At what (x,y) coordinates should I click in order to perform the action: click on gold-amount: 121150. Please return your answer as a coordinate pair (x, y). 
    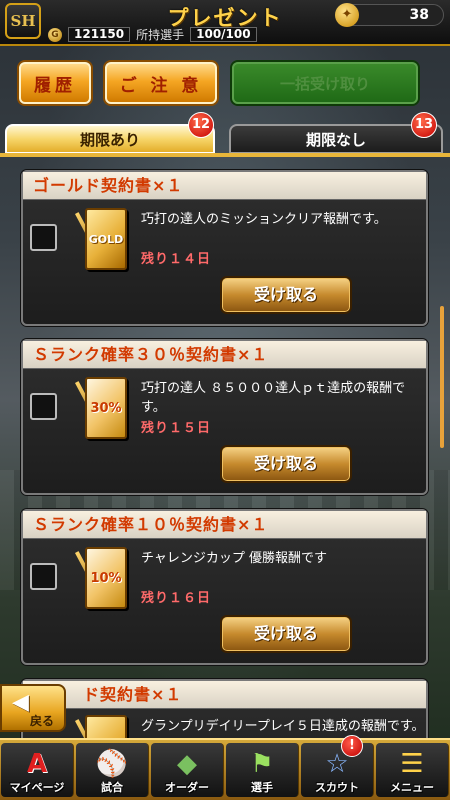
    Looking at the image, I should click on (99, 34).